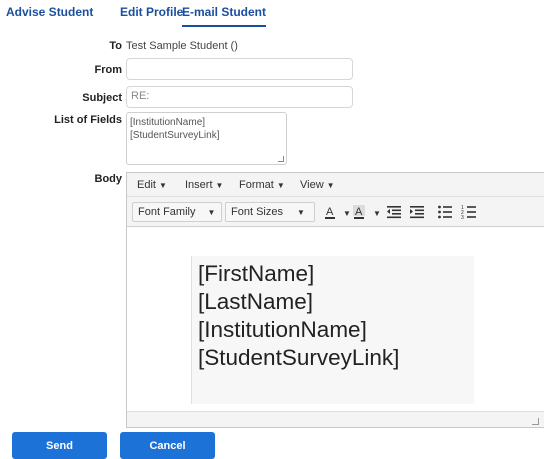 The width and height of the screenshot is (544, 459). Describe the element at coordinates (204, 185) in the screenshot. I see `menu-insert: Insert ▼` at that location.